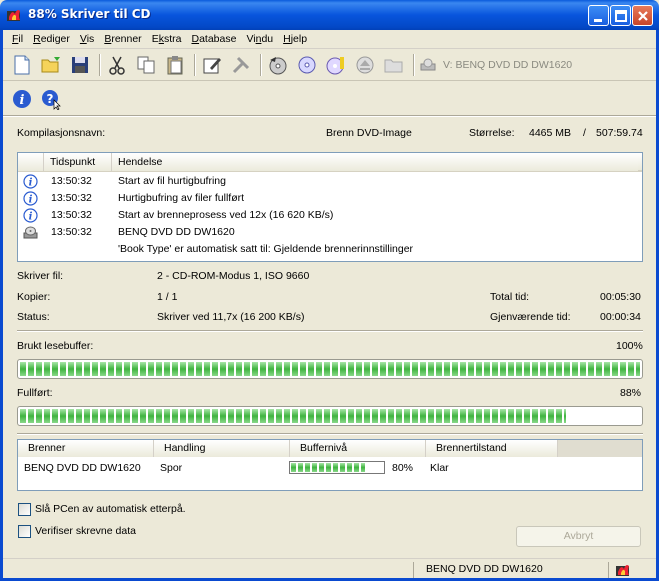 The height and width of the screenshot is (581, 659). Describe the element at coordinates (24, 531) in the screenshot. I see `verify-checkbox` at that location.